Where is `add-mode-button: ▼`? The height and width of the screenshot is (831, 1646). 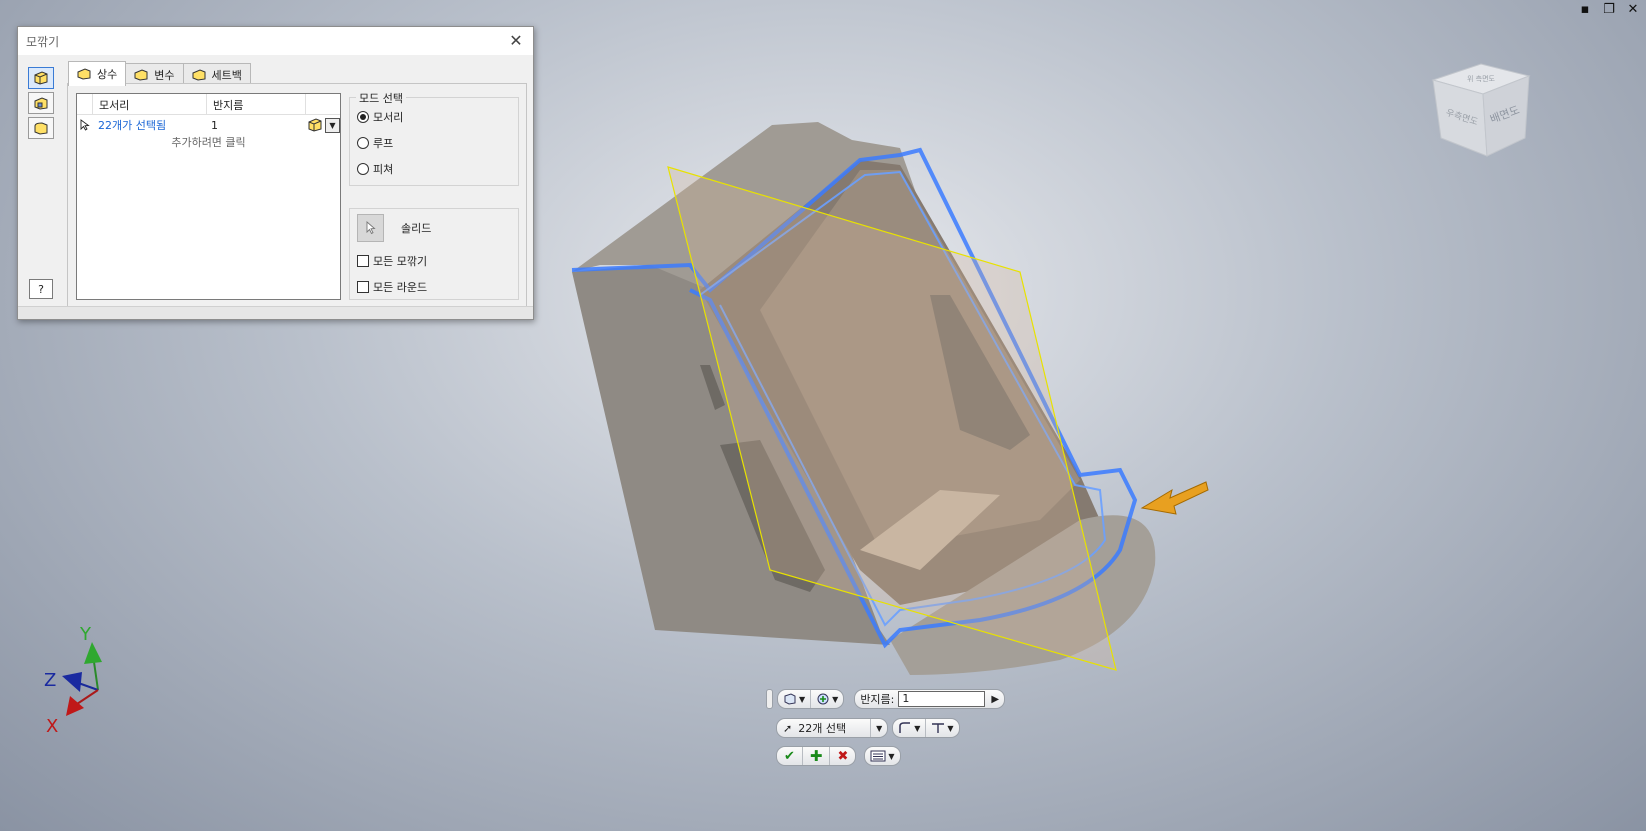
add-mode-button: ▼ is located at coordinates (827, 699).